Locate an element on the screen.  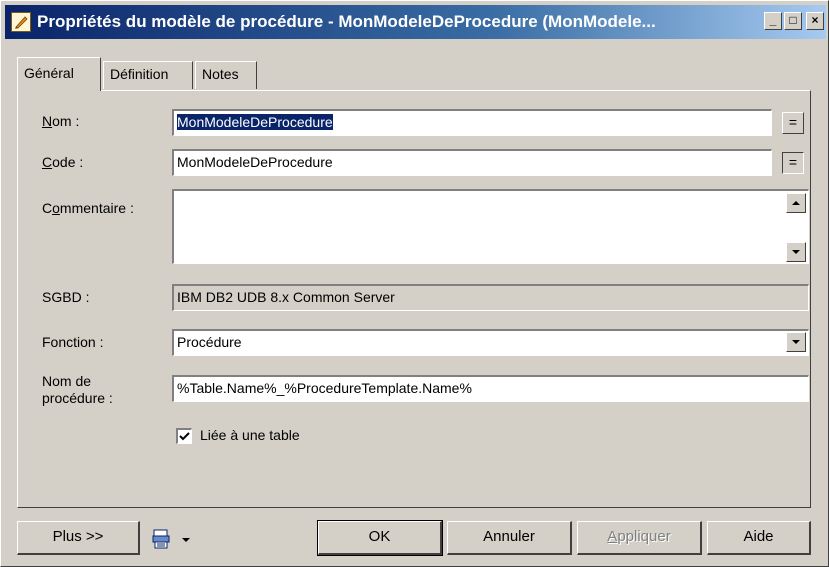
scroll-up-button is located at coordinates (796, 203).